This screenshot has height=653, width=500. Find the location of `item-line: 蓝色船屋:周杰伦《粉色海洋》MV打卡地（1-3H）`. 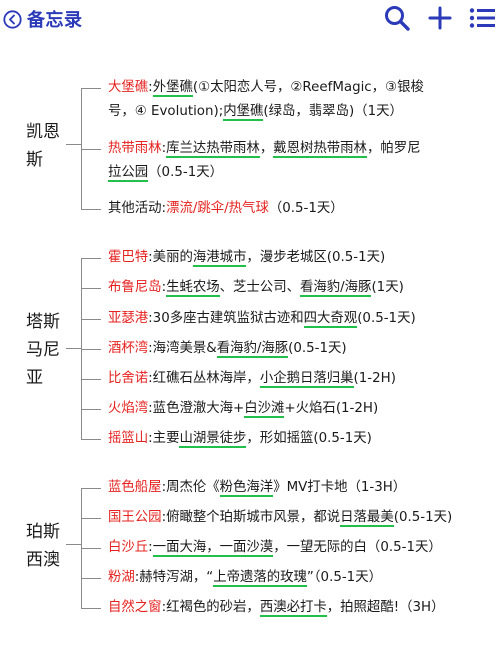

item-line: 蓝色船屋:周杰伦《粉色海洋》MV打卡地（1-3H） is located at coordinates (300, 488).